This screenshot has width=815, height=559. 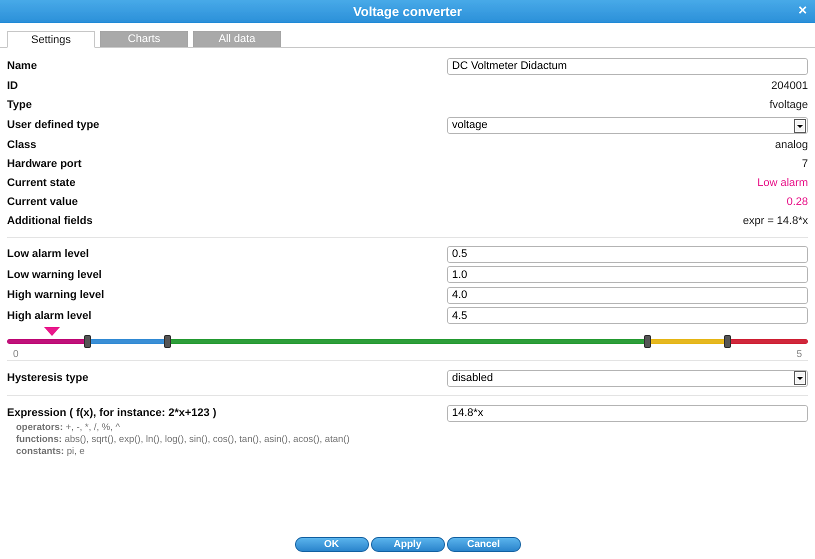 What do you see at coordinates (50, 222) in the screenshot?
I see `field-label: Additional fields` at bounding box center [50, 222].